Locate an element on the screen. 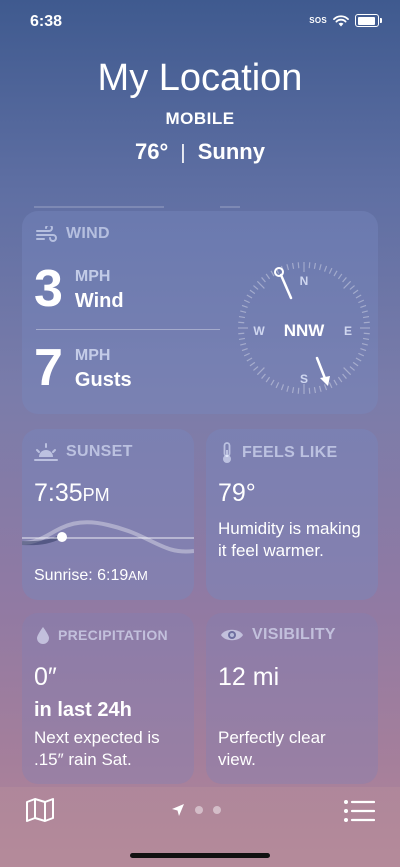 The image size is (400, 867). status-time: 6:38 is located at coordinates (46, 21).